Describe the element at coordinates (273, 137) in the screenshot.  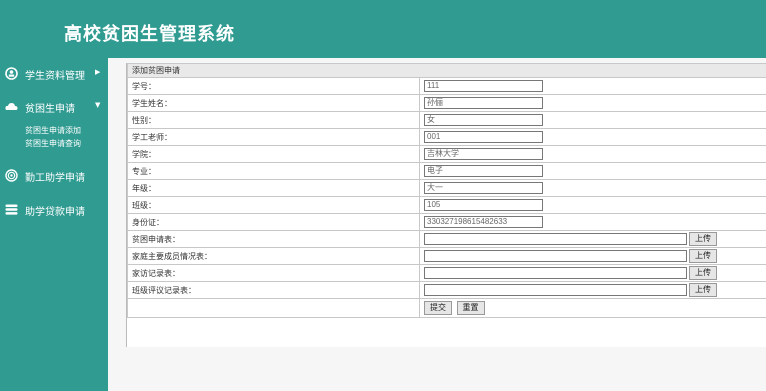
I see `counselor-label: 学工老师：` at that location.